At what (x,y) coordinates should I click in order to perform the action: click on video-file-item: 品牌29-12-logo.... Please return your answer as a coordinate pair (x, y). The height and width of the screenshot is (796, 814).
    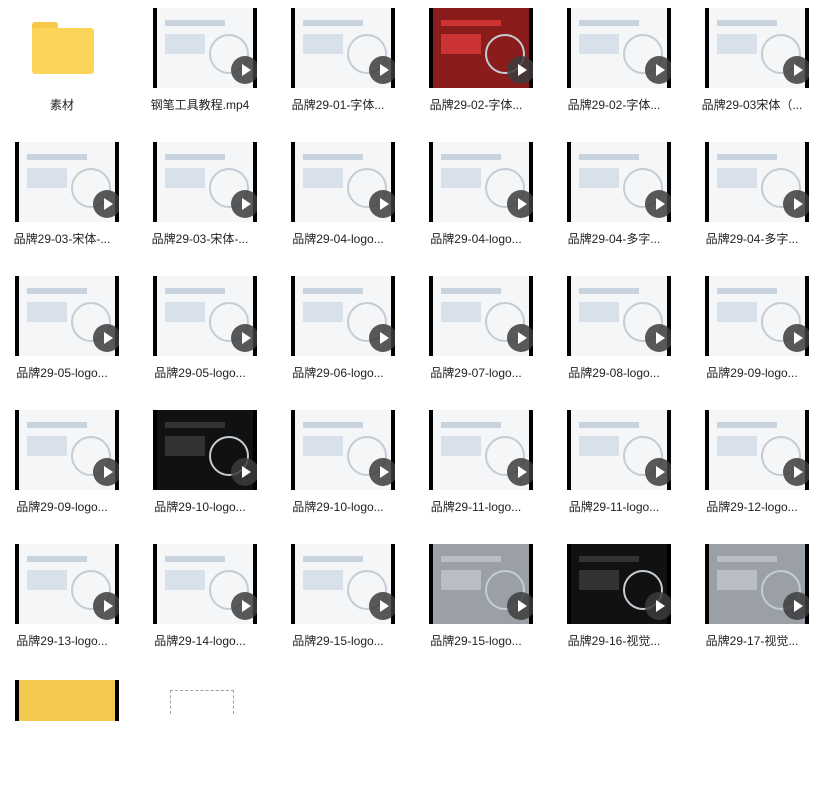
    Looking at the image, I should click on (752, 464).